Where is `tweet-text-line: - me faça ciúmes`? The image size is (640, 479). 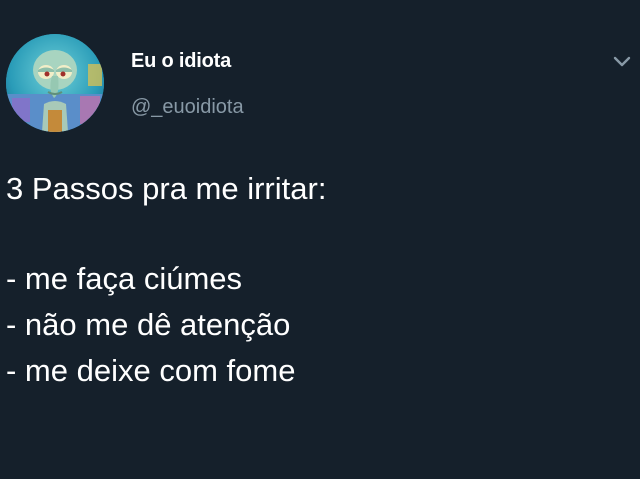 tweet-text-line: - me faça ciúmes is located at coordinates (124, 278).